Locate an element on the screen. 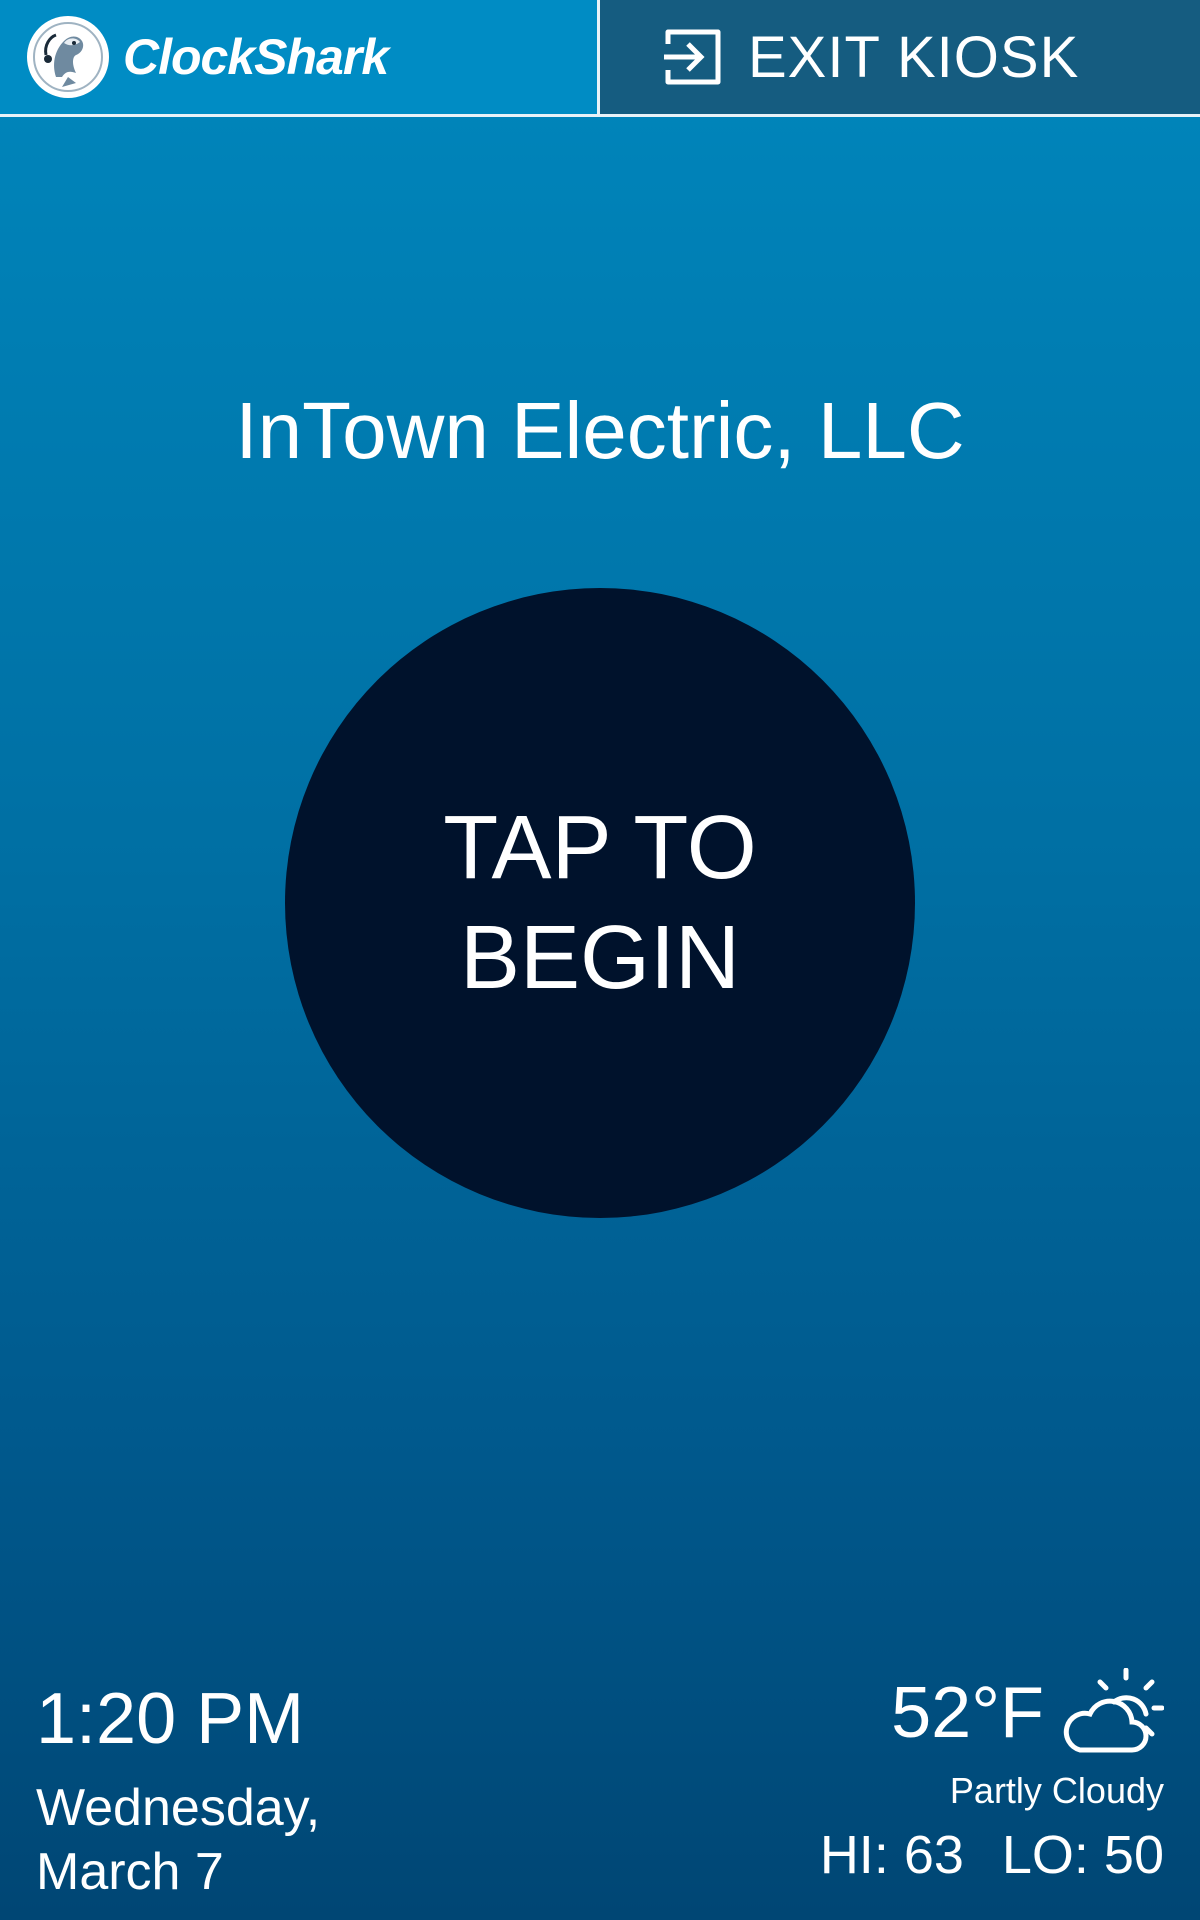 The image size is (1200, 1920). brand-area: ClockShark is located at coordinates (300, 57).